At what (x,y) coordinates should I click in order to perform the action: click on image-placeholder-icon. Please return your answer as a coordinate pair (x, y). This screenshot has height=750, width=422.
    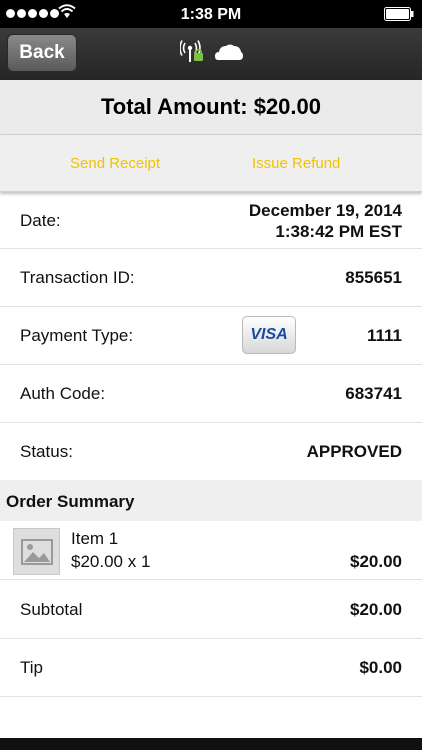
    Looking at the image, I should click on (36, 551).